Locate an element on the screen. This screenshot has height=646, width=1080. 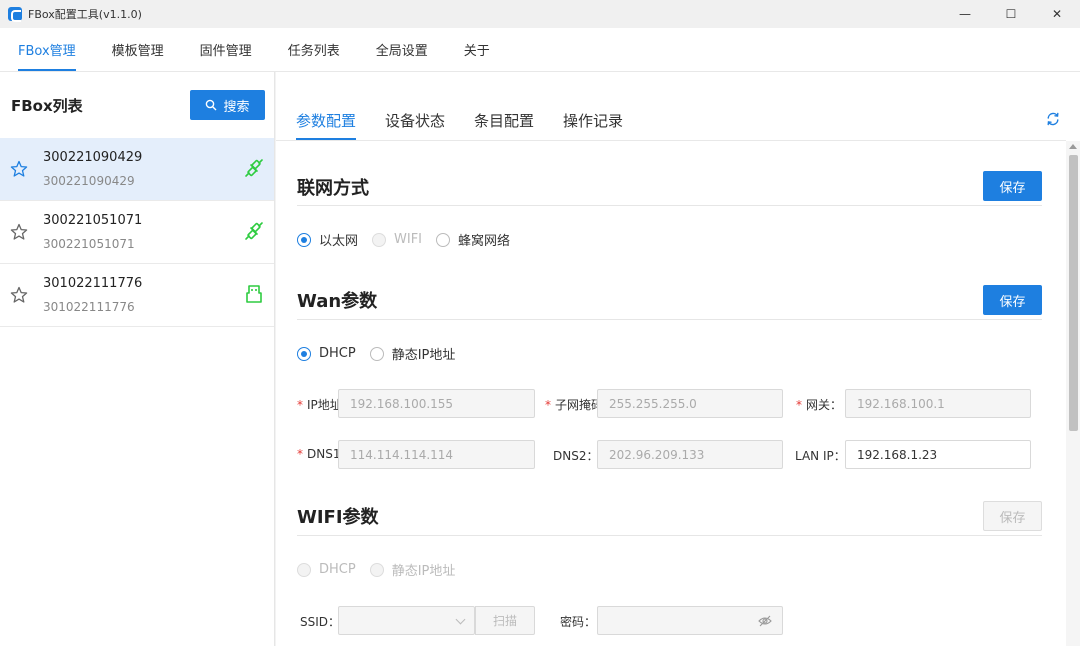
menu-template-manage: 模板管理 is located at coordinates (138, 49).